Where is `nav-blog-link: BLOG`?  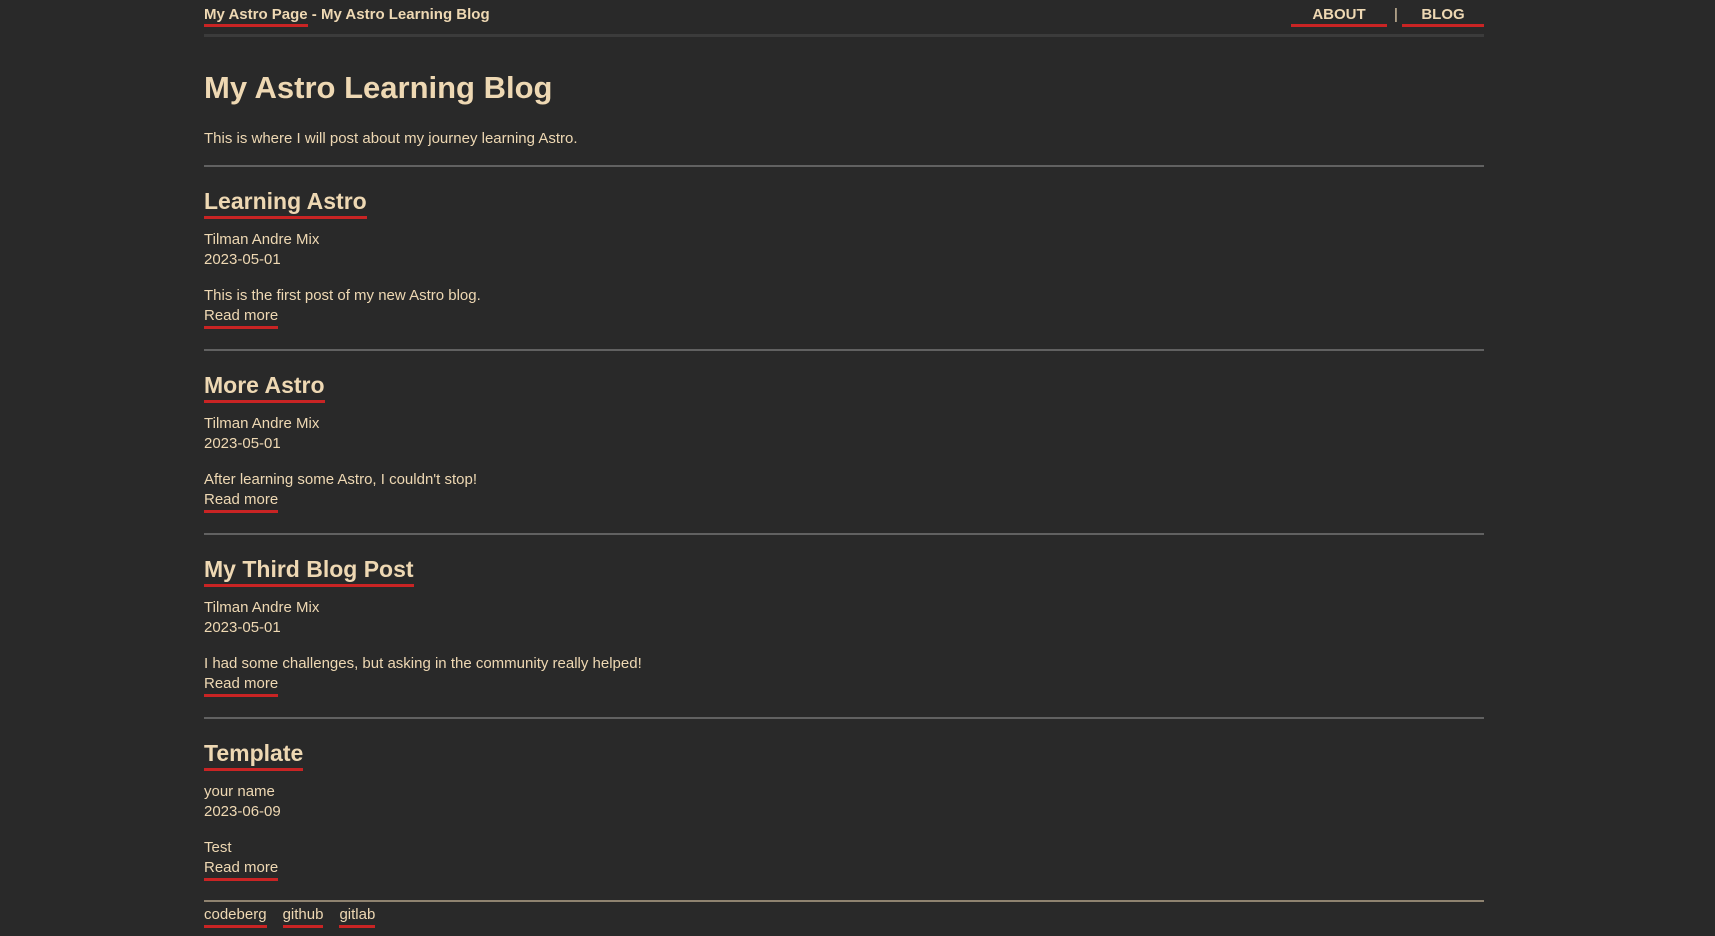
nav-blog-link: BLOG is located at coordinates (1443, 16).